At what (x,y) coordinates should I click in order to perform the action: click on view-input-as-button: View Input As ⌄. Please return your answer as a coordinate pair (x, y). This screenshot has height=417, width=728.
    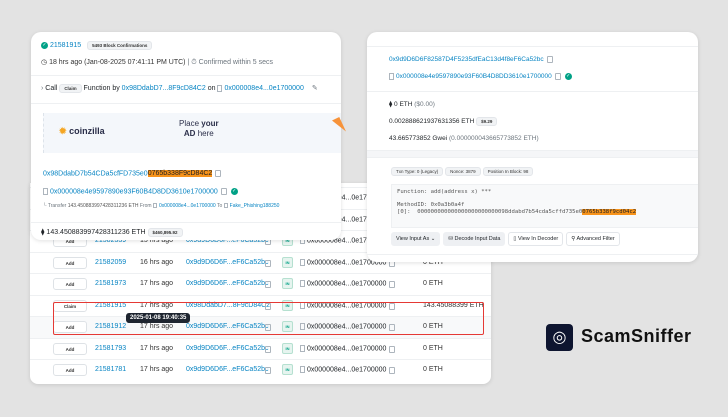
    Looking at the image, I should click on (416, 239).